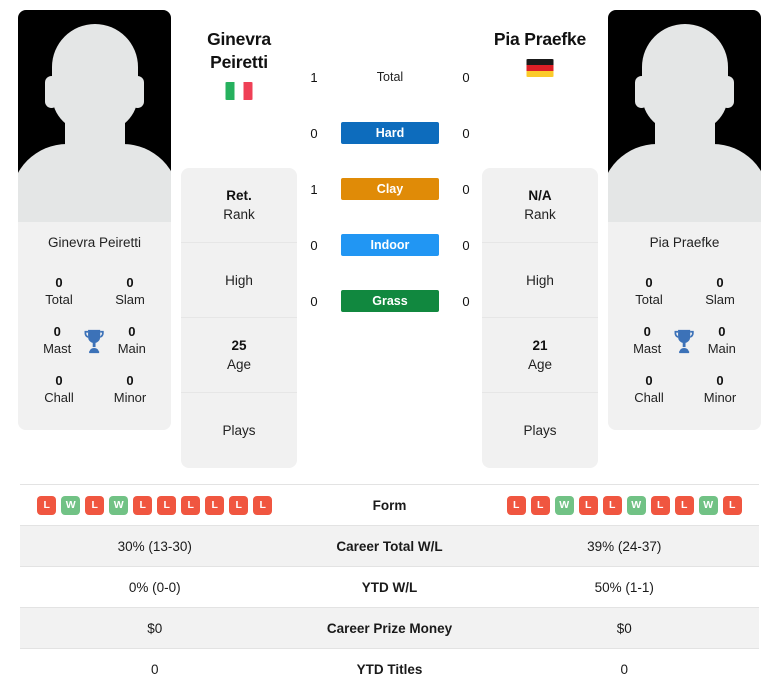  I want to click on titles-slam-left: 0 Slam, so click(130, 291).